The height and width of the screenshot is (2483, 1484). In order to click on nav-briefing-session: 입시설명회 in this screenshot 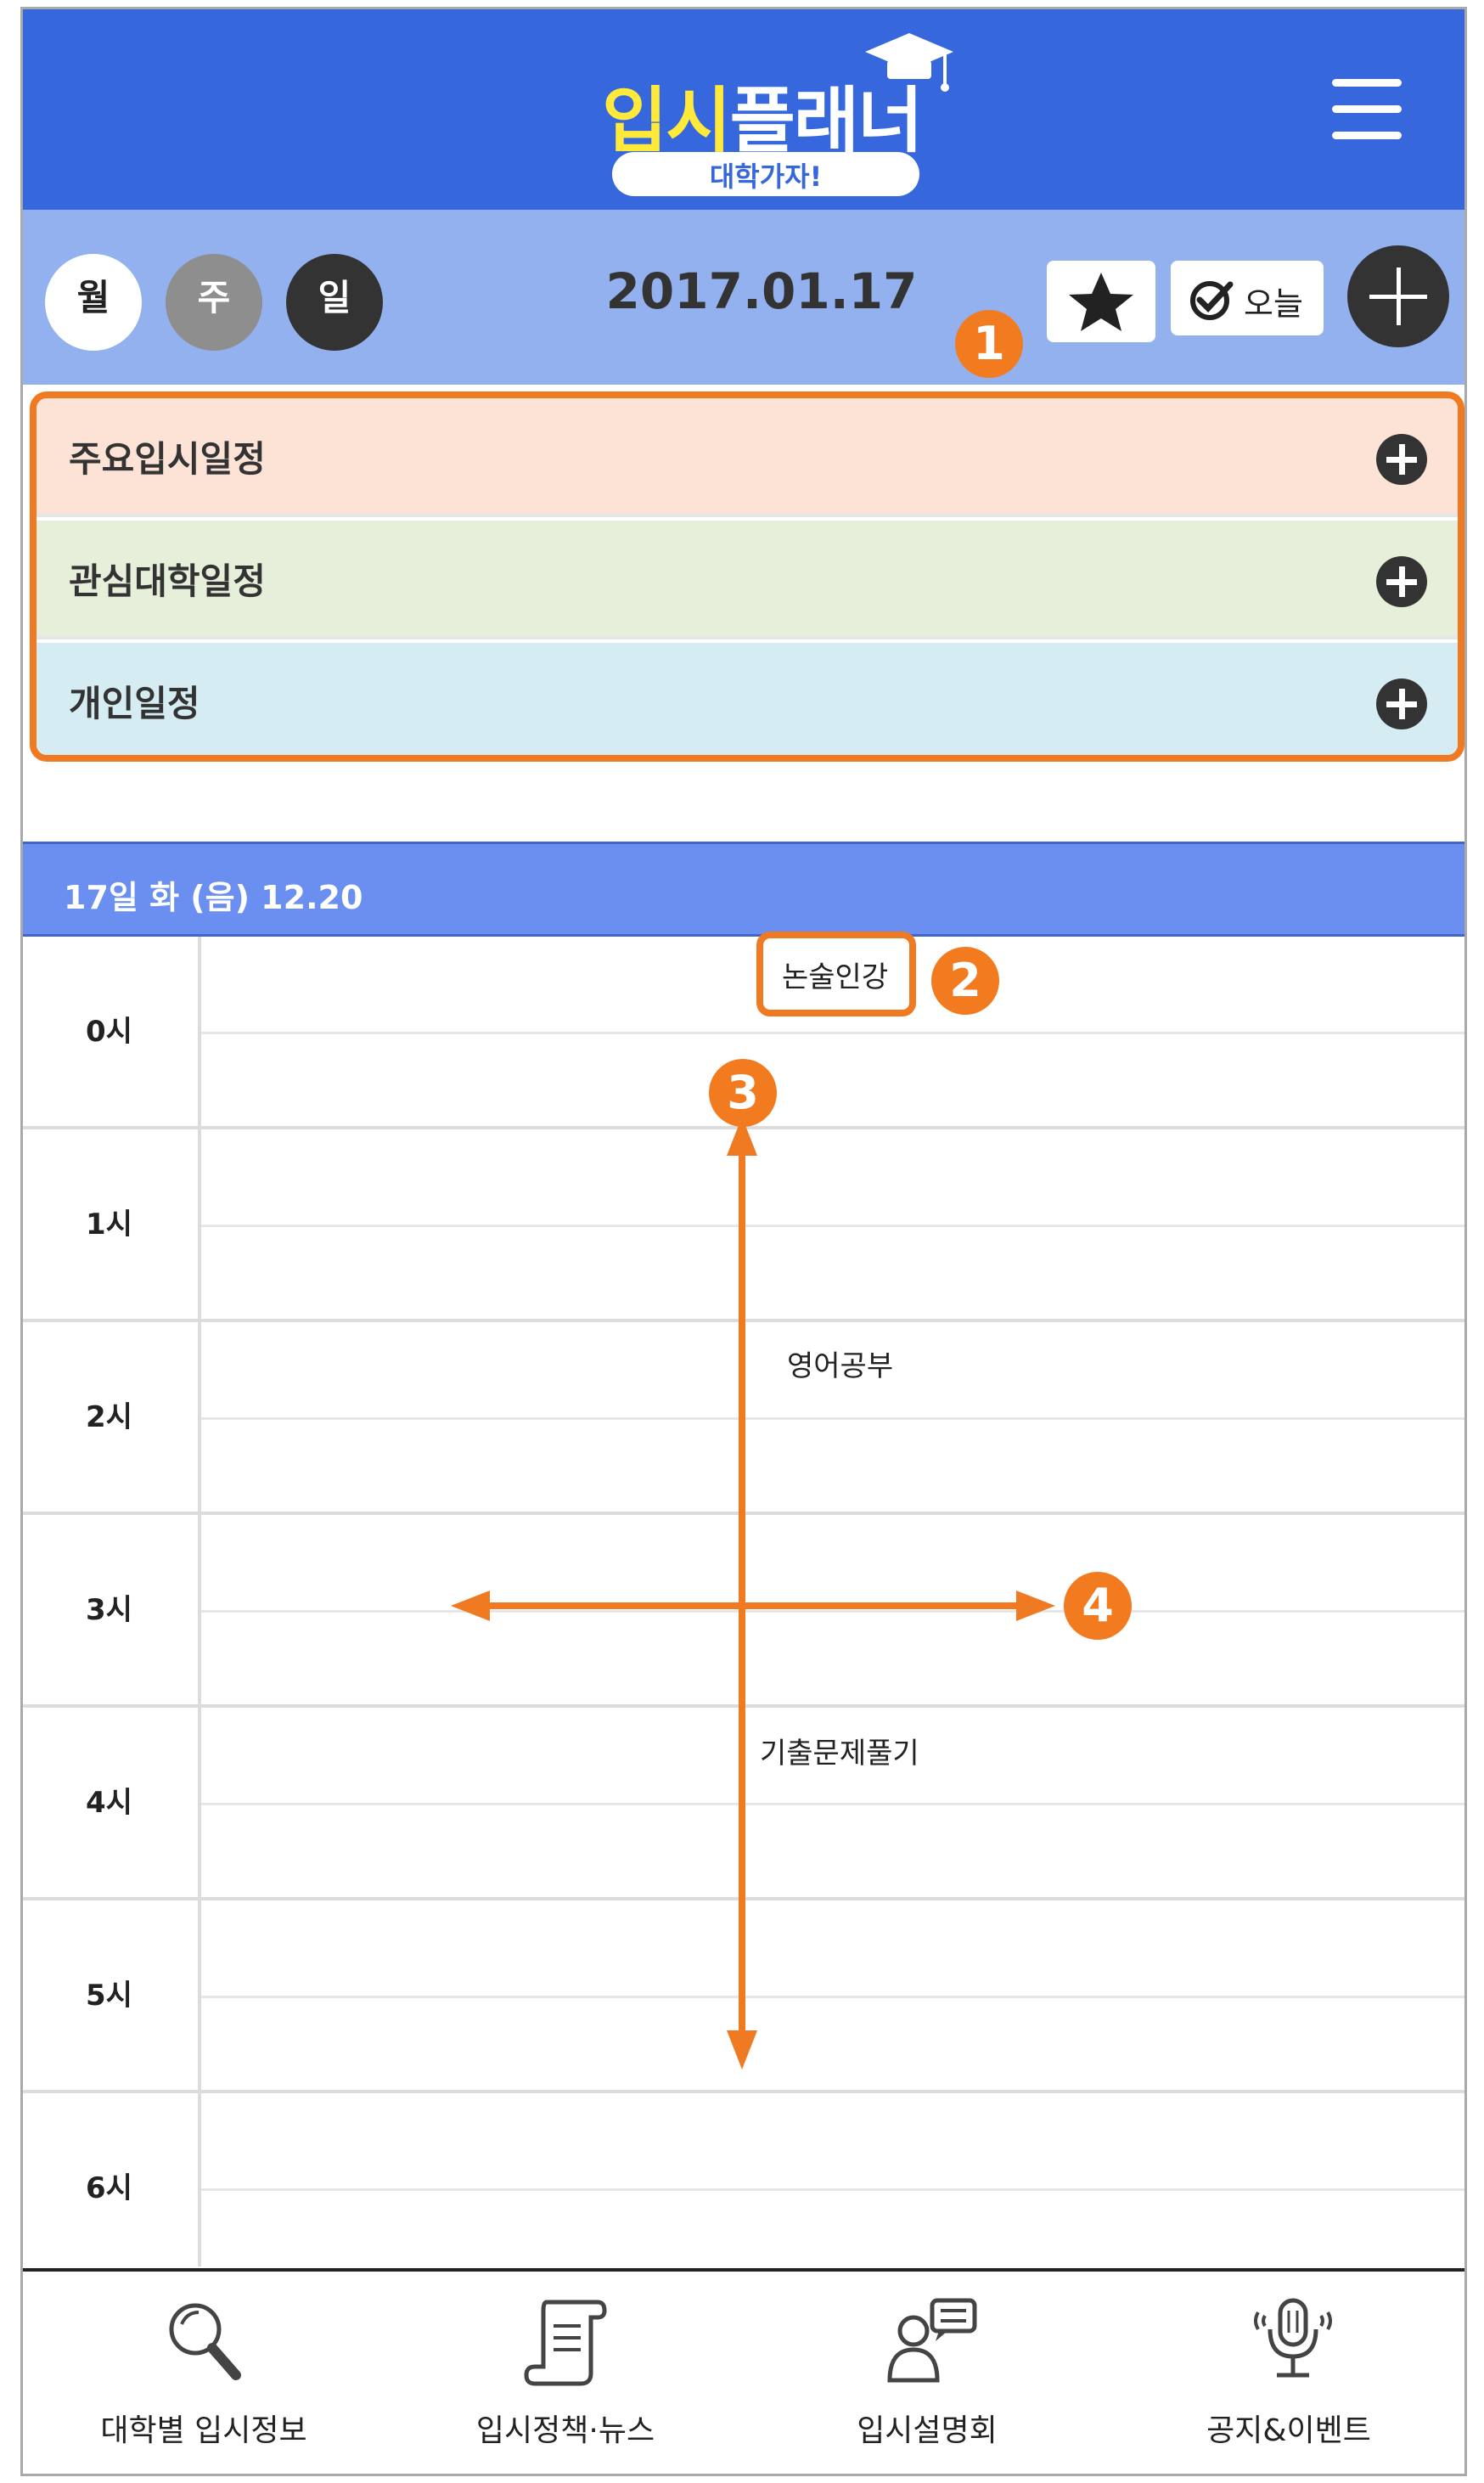, I will do `click(927, 2373)`.